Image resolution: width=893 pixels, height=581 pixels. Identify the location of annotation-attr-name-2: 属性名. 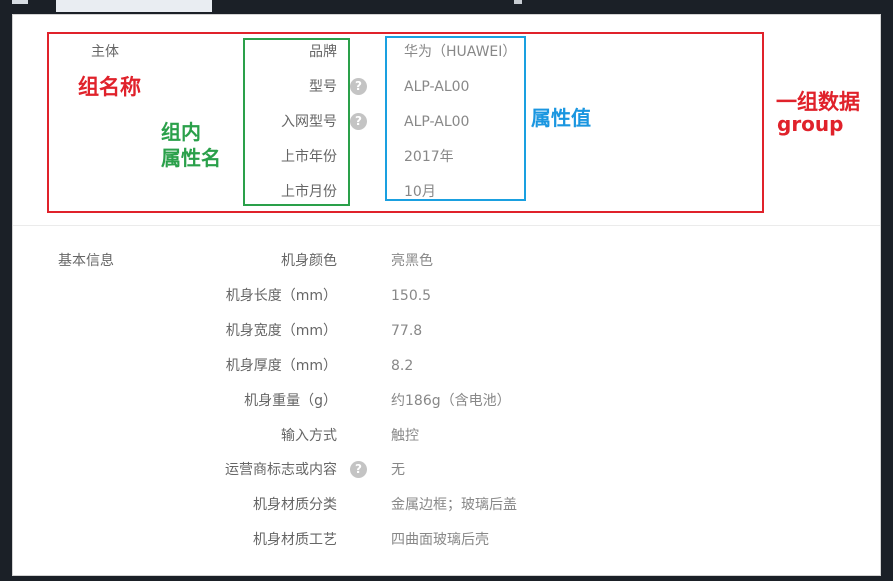
(191, 158).